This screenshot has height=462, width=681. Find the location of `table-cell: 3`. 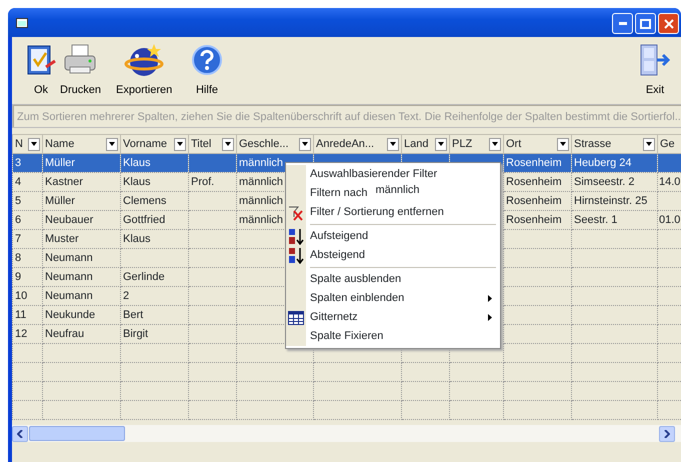

table-cell: 3 is located at coordinates (27, 163).